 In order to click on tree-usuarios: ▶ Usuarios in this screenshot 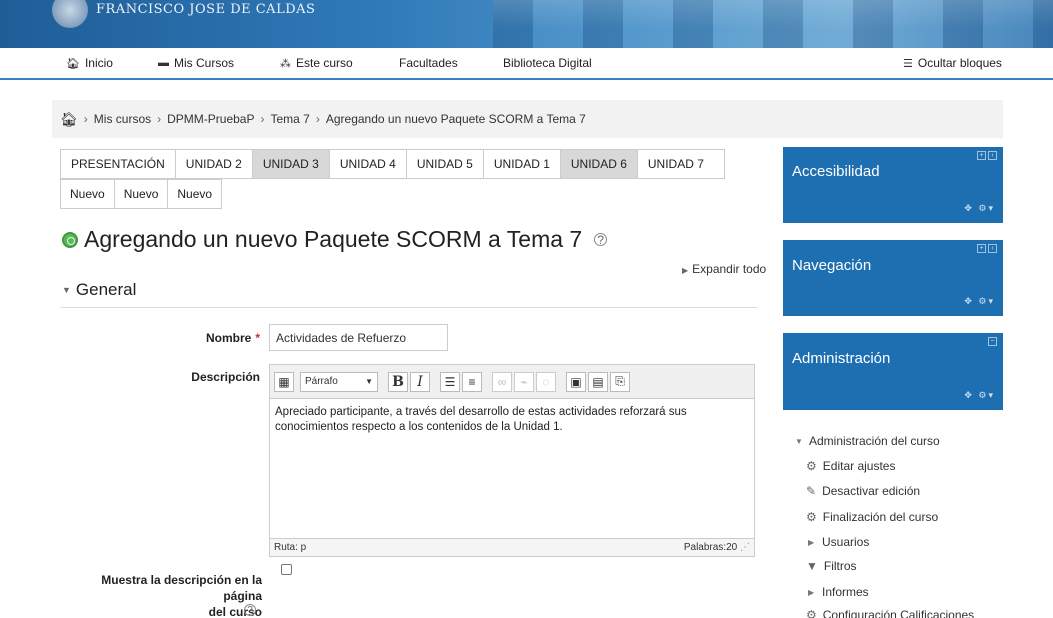, I will do `click(838, 542)`.